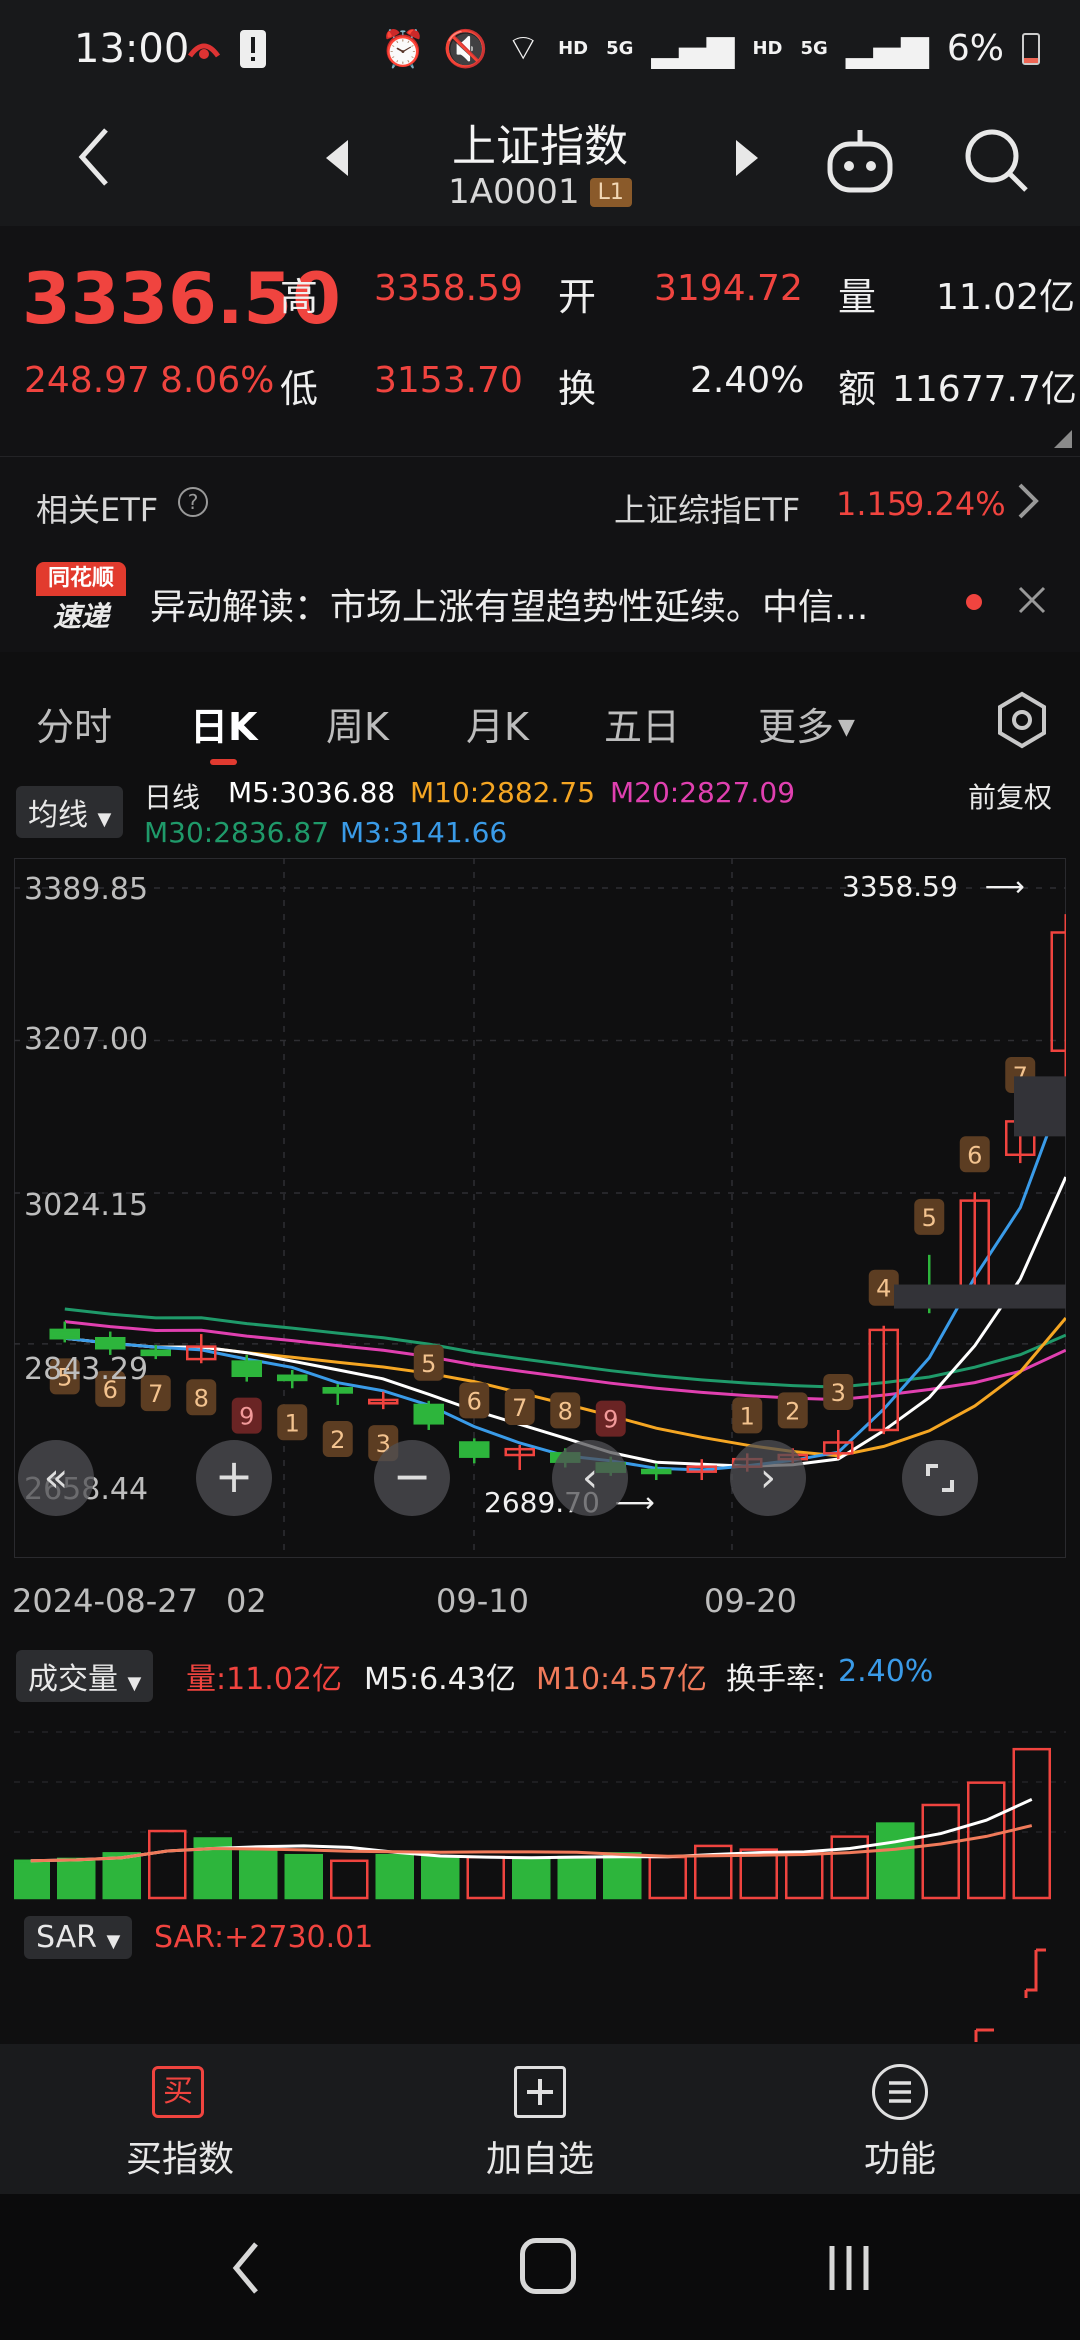 The height and width of the screenshot is (2340, 1080). What do you see at coordinates (980, 1296) in the screenshot?
I see `price-band` at bounding box center [980, 1296].